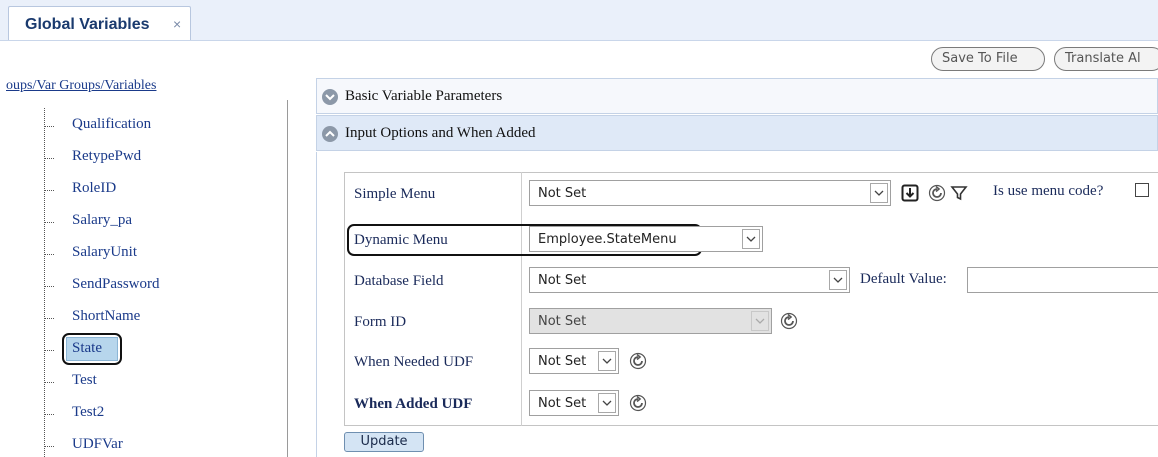  What do you see at coordinates (579, 20) in the screenshot?
I see `tab-bar: Global Variables ×` at bounding box center [579, 20].